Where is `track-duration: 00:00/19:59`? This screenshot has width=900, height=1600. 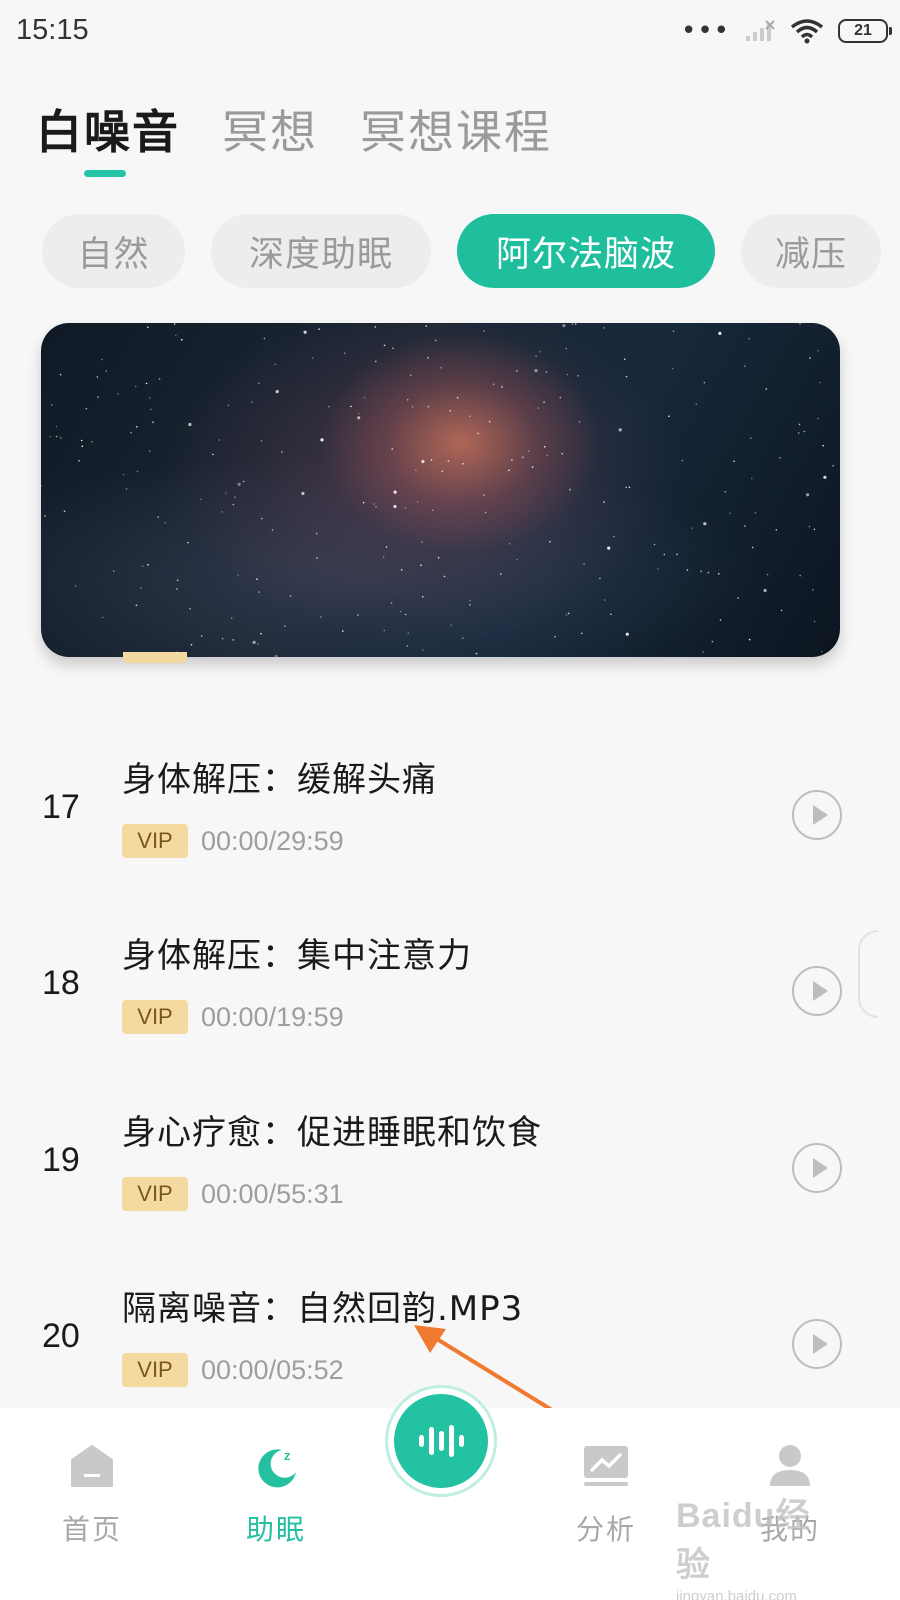
track-duration: 00:00/19:59 is located at coordinates (272, 1017).